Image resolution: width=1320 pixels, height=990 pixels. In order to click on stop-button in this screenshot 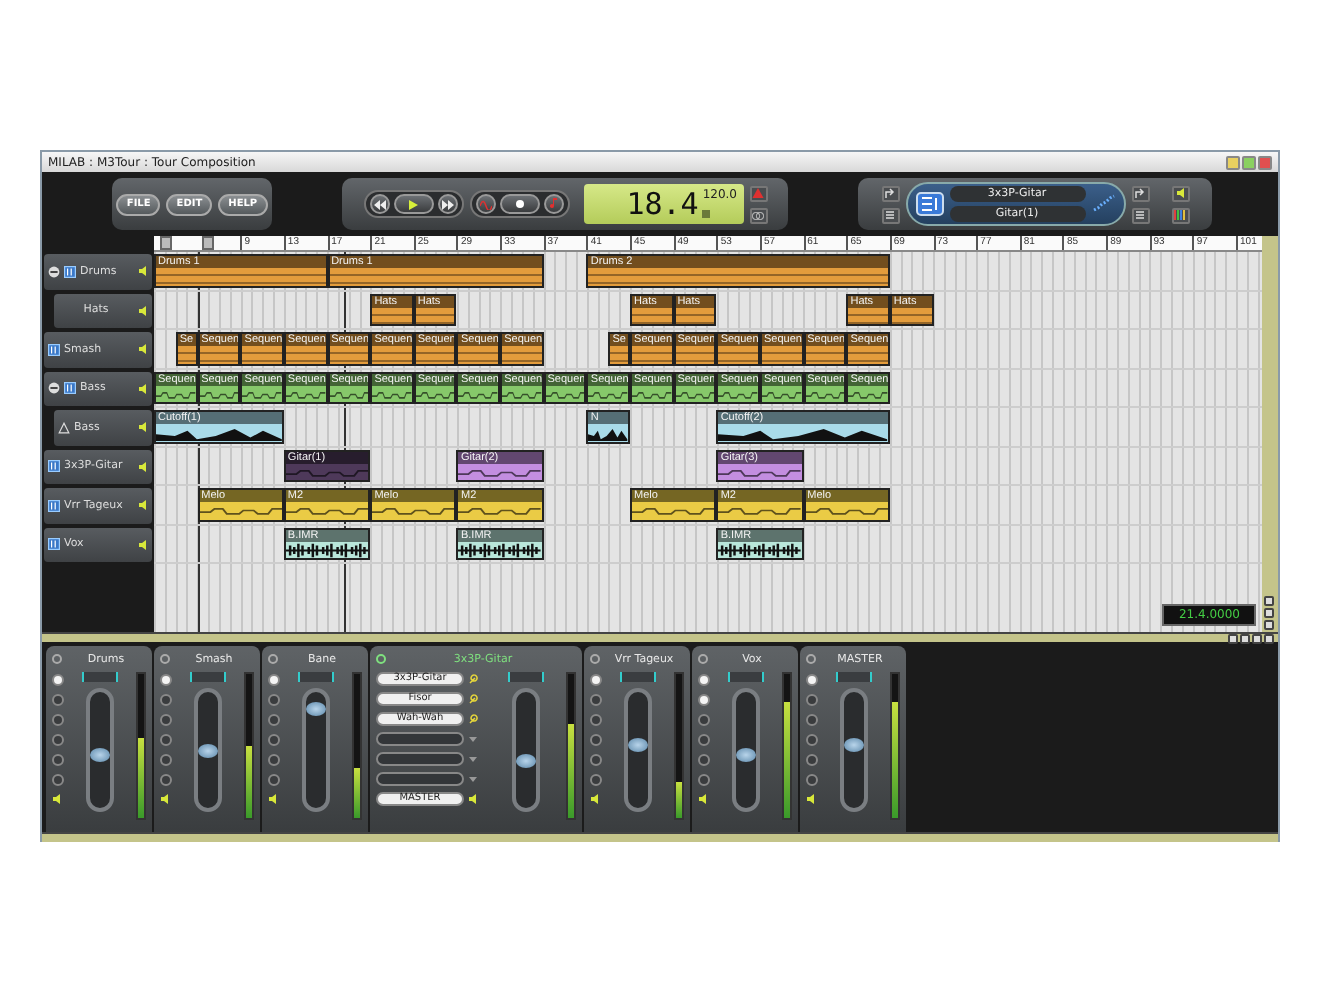, I will do `click(519, 204)`.